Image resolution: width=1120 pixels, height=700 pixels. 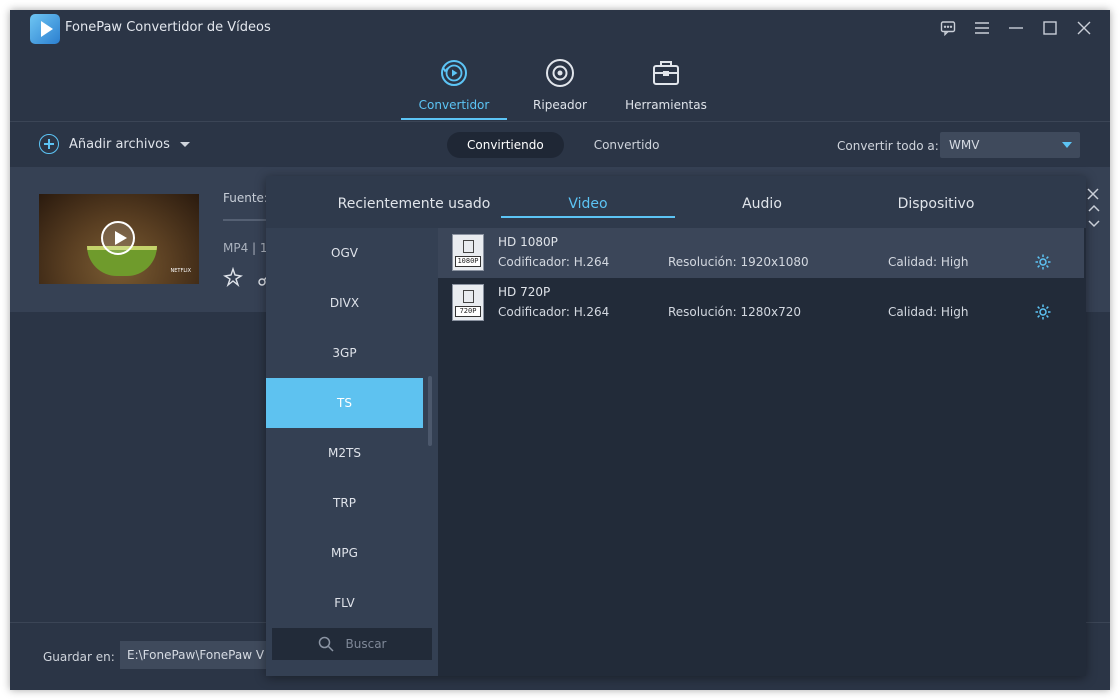 What do you see at coordinates (245, 198) in the screenshot?
I see `file-source-label: Fuente:` at bounding box center [245, 198].